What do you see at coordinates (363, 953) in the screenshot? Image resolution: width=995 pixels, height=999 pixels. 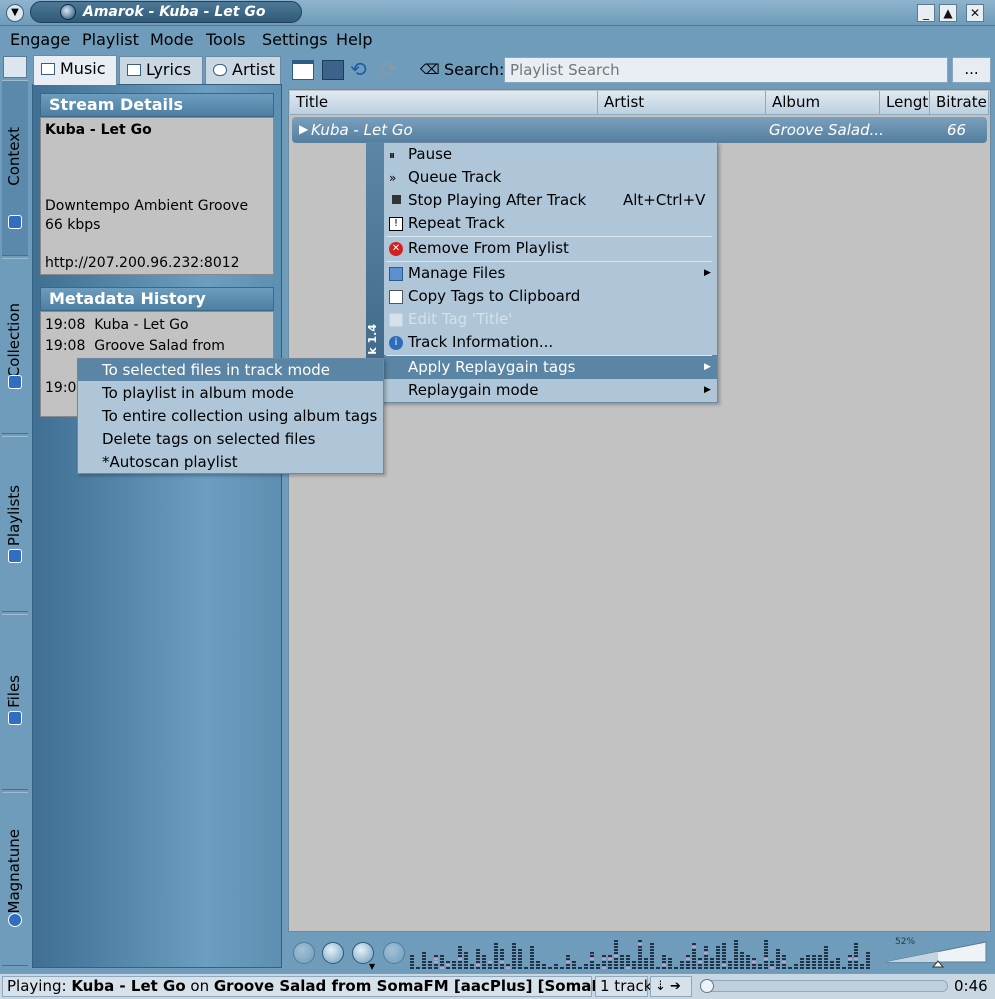 I see `stop-button` at bounding box center [363, 953].